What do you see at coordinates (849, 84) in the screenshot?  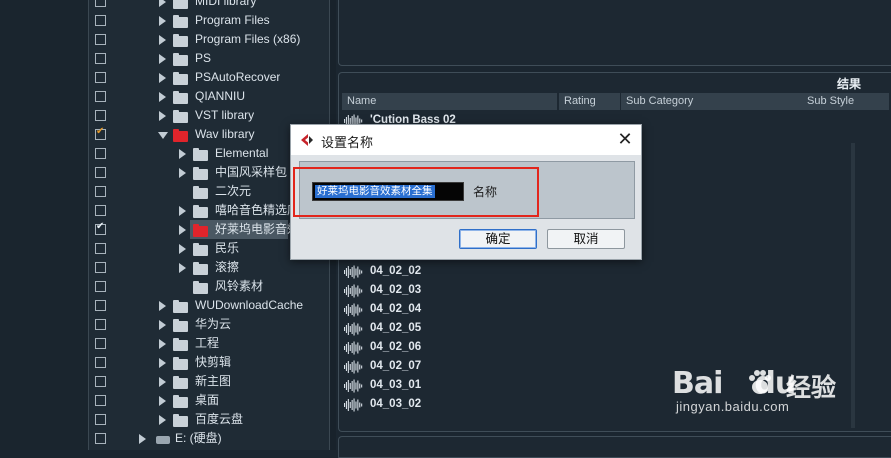 I see `results-title: 结果` at bounding box center [849, 84].